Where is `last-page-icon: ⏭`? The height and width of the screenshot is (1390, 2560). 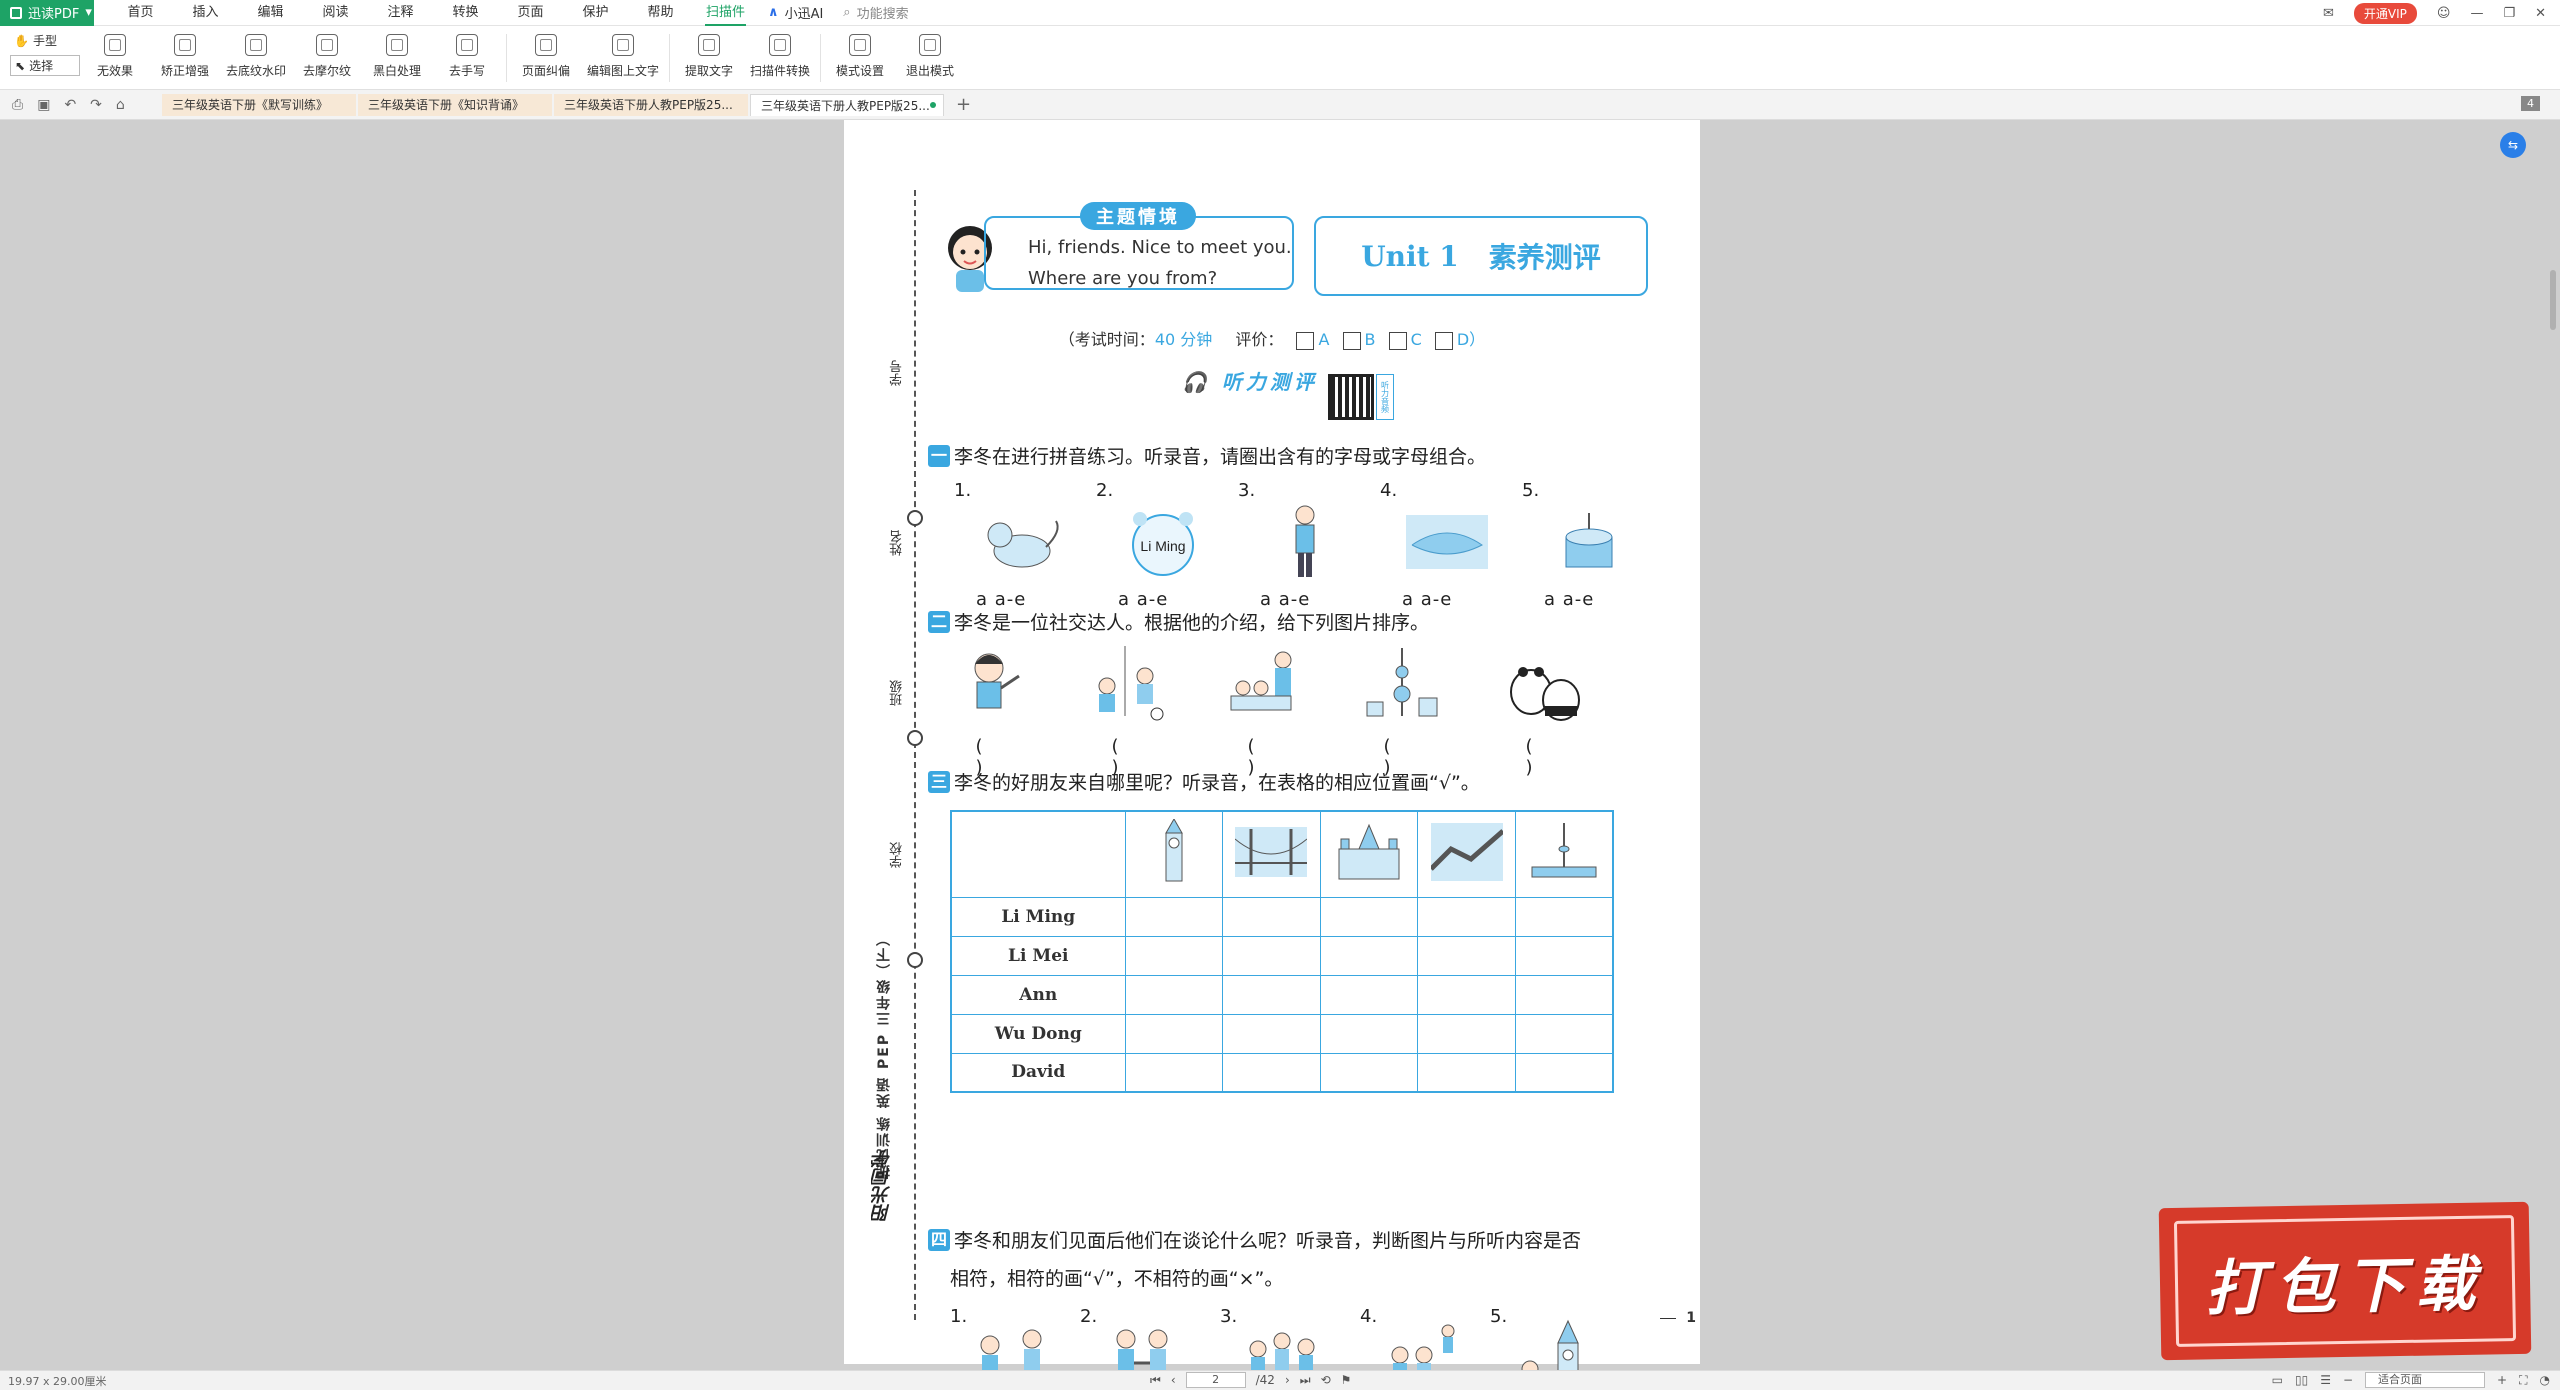 last-page-icon: ⏭ is located at coordinates (1305, 1380).